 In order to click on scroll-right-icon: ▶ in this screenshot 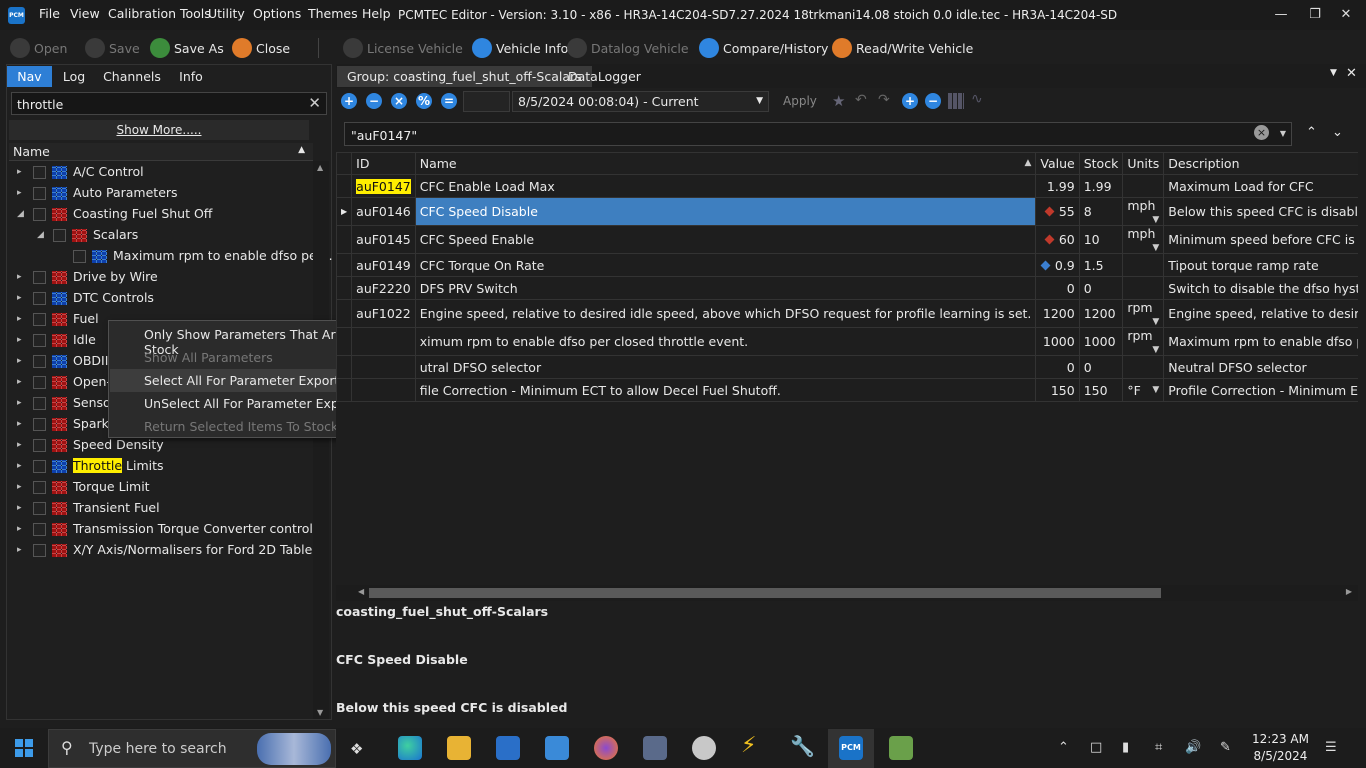, I will do `click(1349, 591)`.